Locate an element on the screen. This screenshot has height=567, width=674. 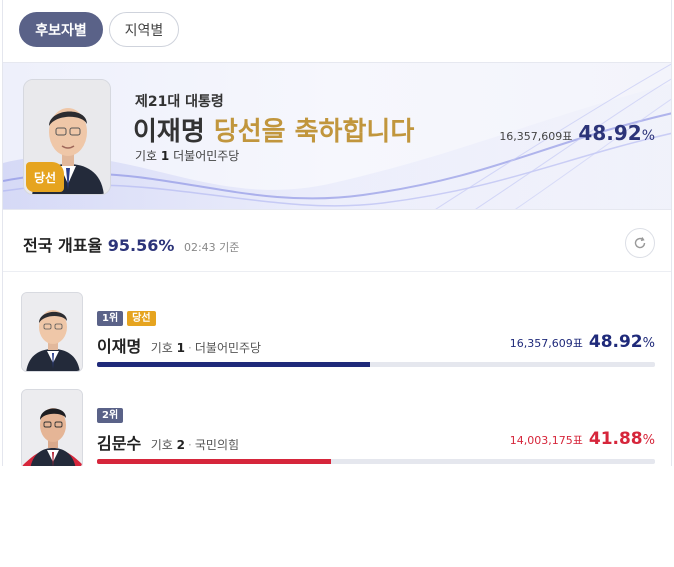
refresh-icon is located at coordinates (640, 243).